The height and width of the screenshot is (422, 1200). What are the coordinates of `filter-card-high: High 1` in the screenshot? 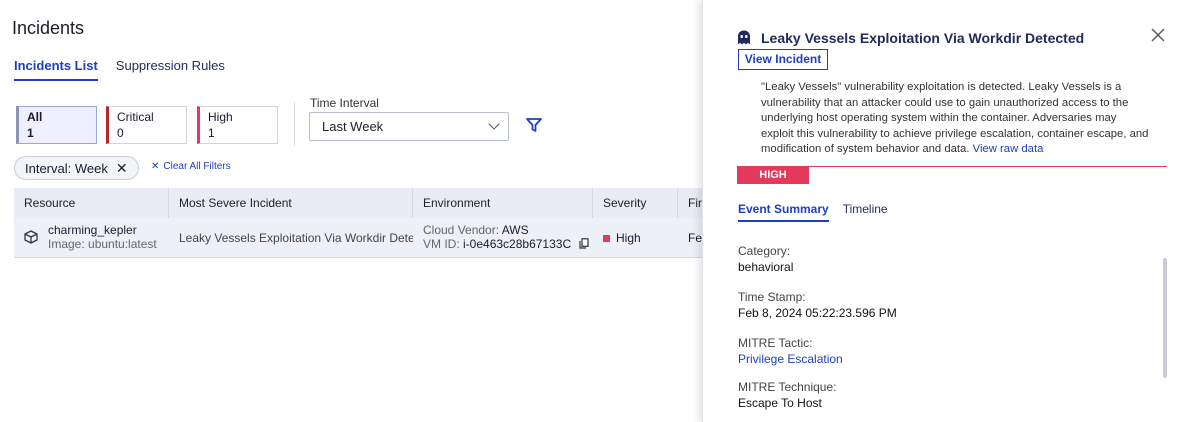 It's located at (237, 125).